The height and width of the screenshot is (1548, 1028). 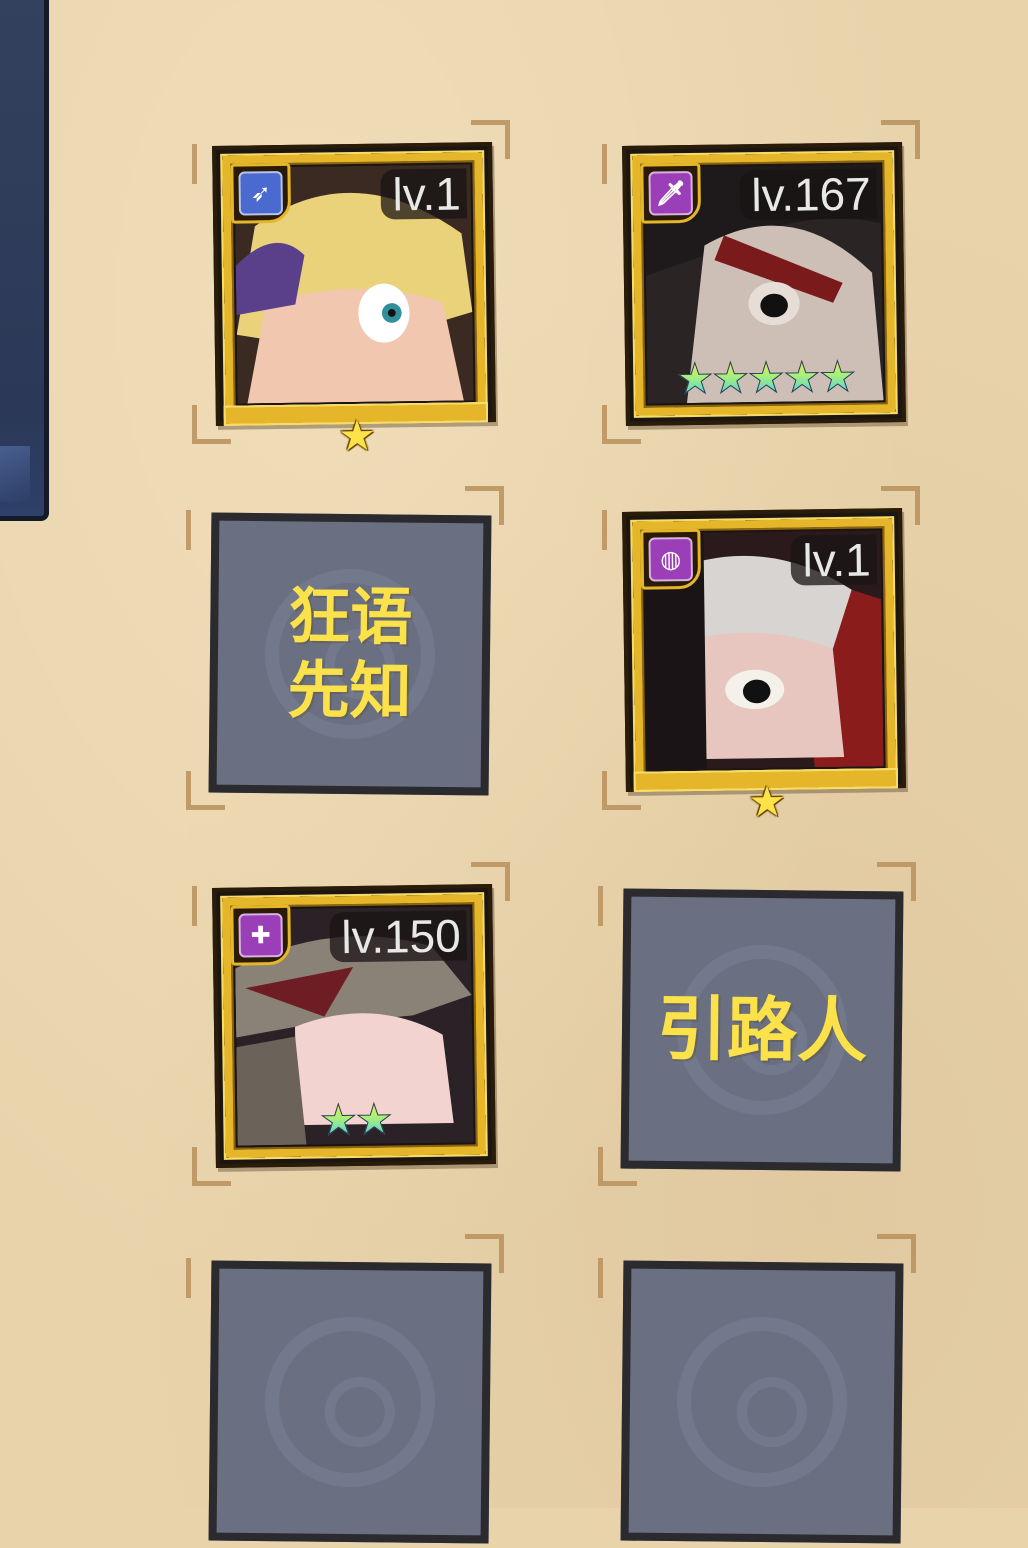 I want to click on empty-slot: 狂语 先知, so click(x=350, y=654).